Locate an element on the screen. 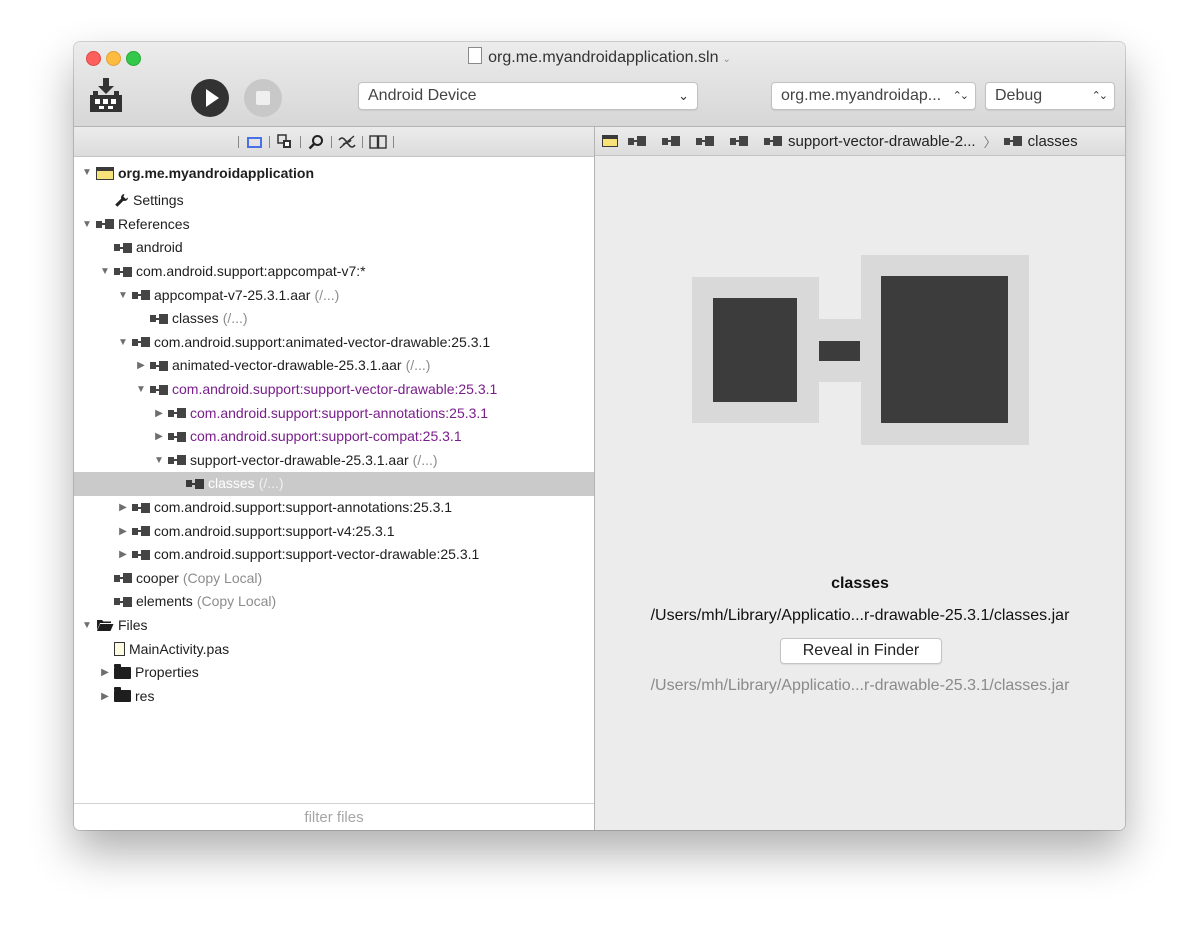  tree-item-label: animated-vector-drawable-25.3.1.aar is located at coordinates (287, 365).